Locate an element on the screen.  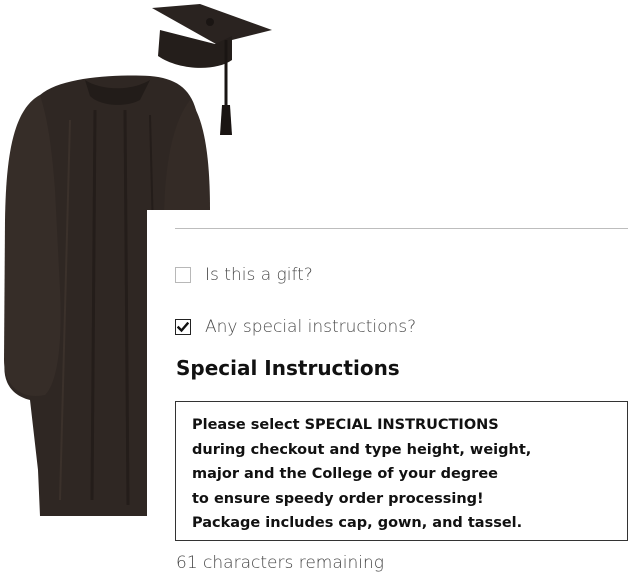
gift-checkbox is located at coordinates (183, 275).